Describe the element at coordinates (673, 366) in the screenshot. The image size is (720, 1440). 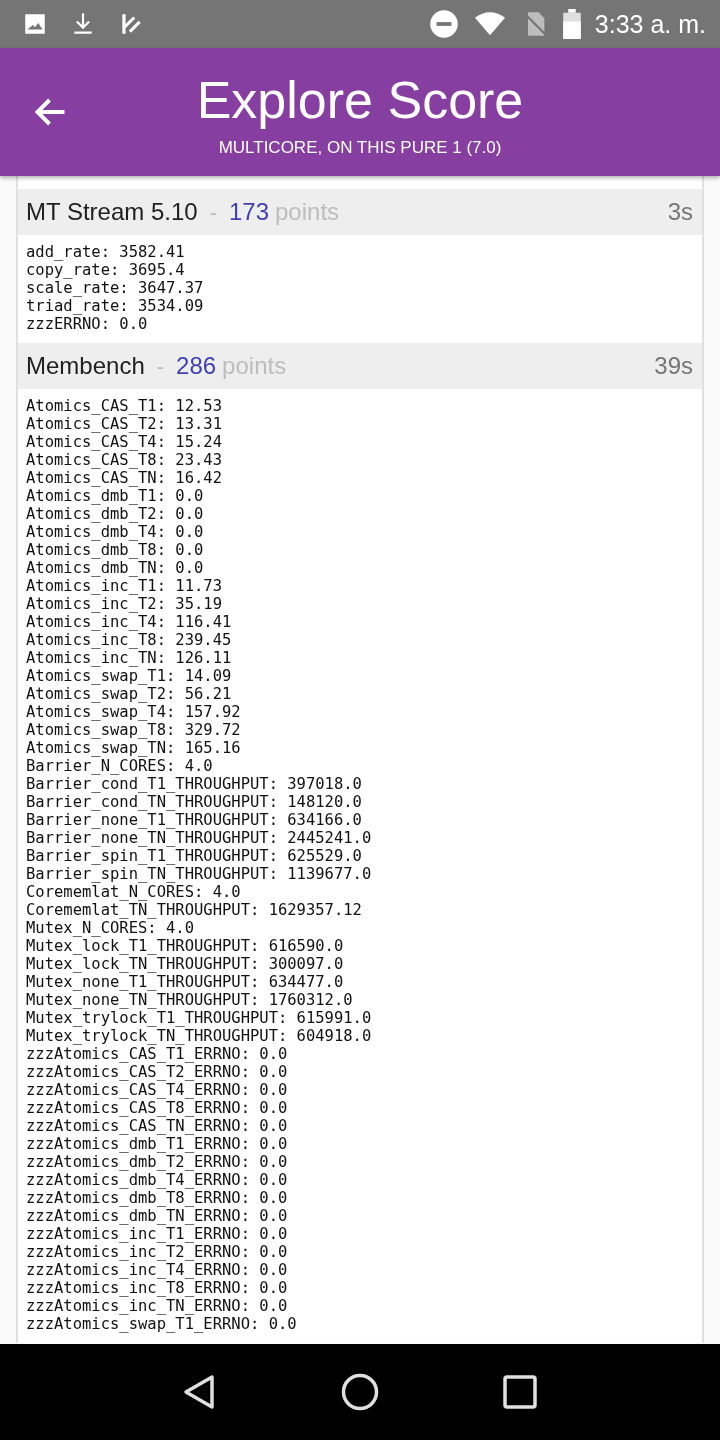
I see `duration: 39s` at that location.